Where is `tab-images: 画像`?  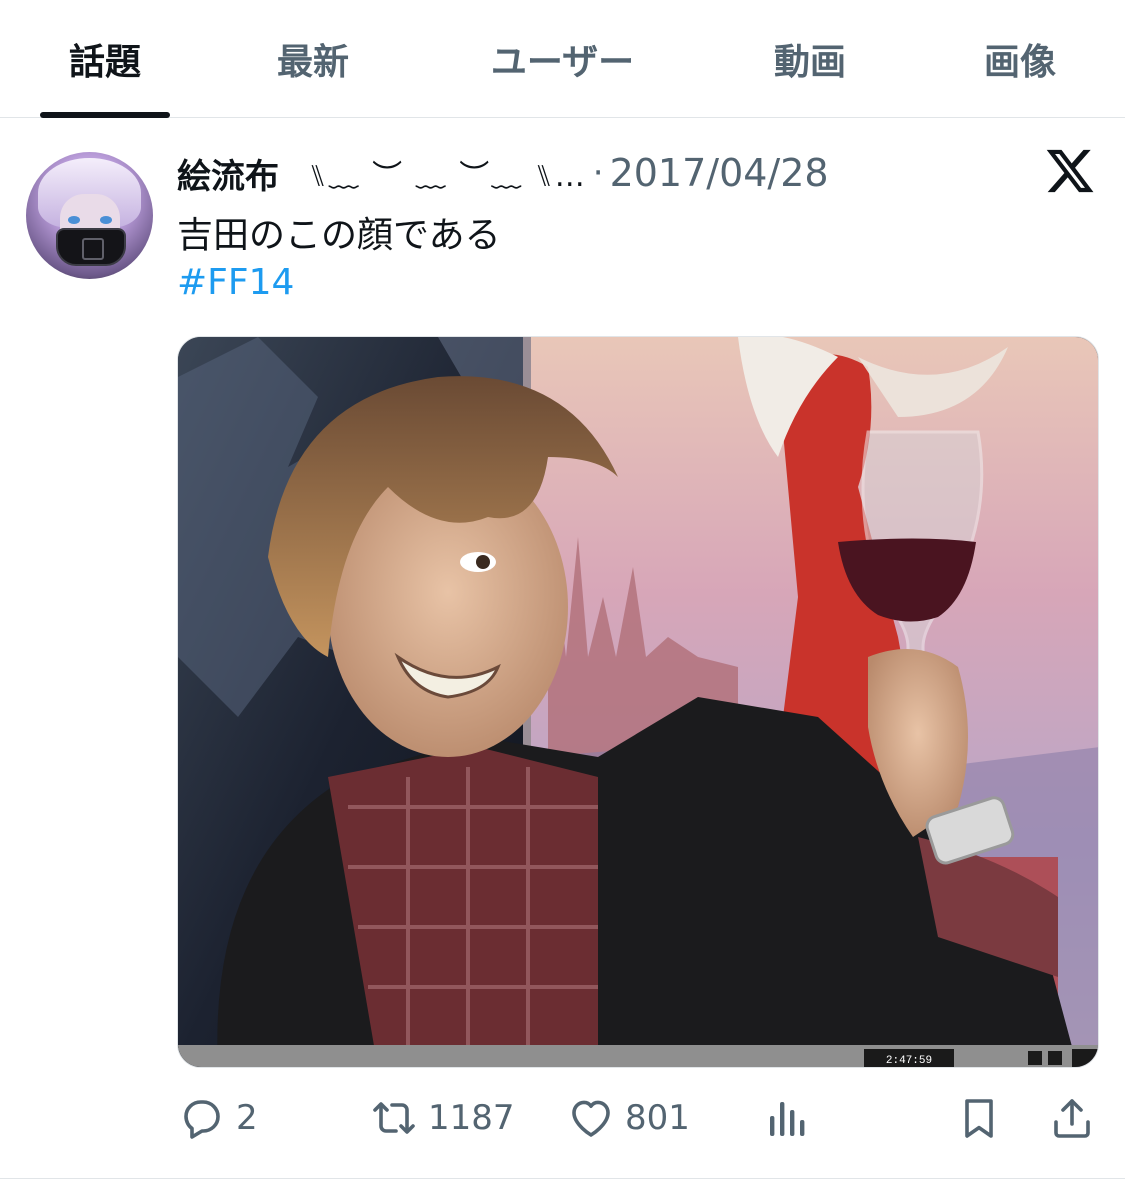 tab-images: 画像 is located at coordinates (1020, 59).